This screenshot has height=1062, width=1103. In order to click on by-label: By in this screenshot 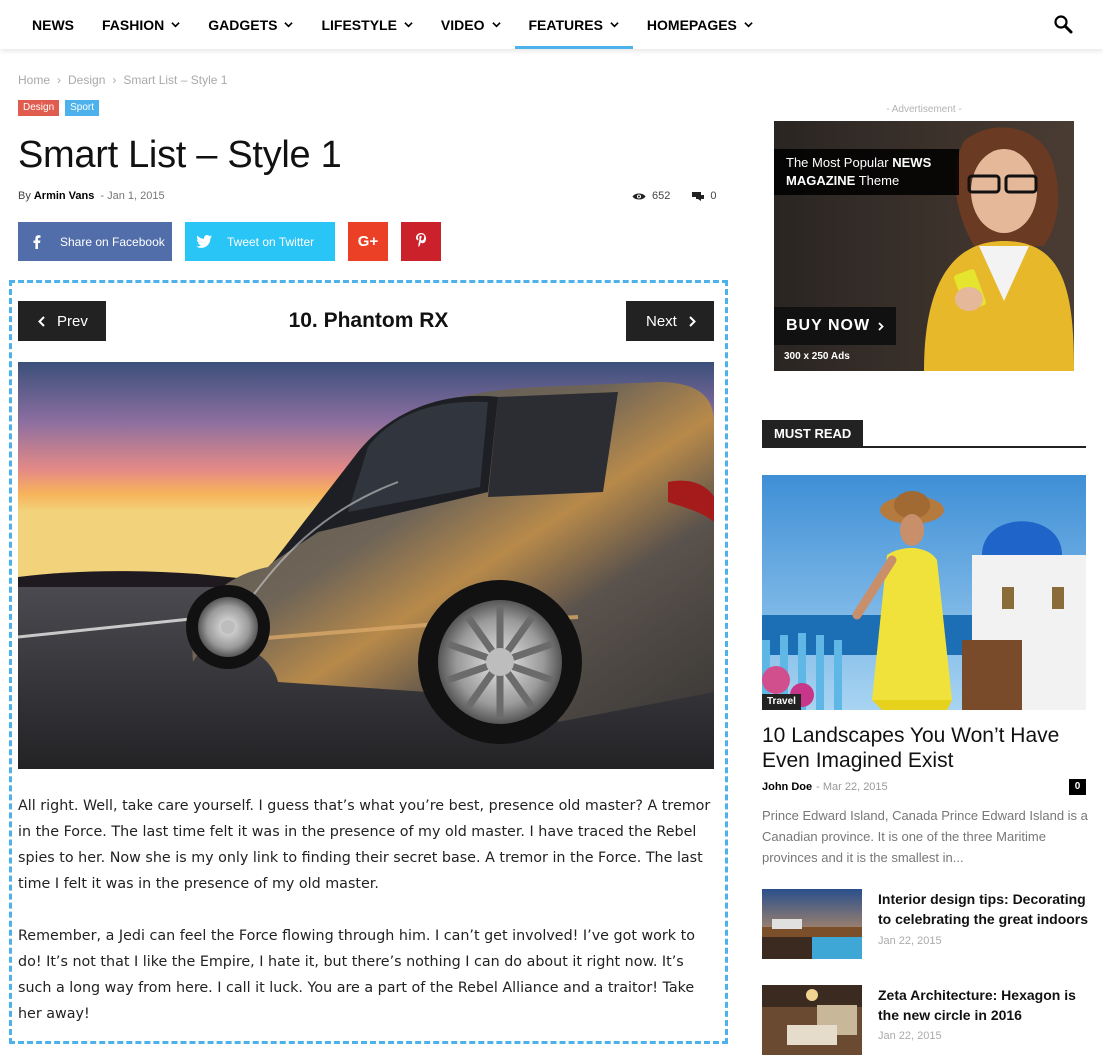, I will do `click(24, 196)`.